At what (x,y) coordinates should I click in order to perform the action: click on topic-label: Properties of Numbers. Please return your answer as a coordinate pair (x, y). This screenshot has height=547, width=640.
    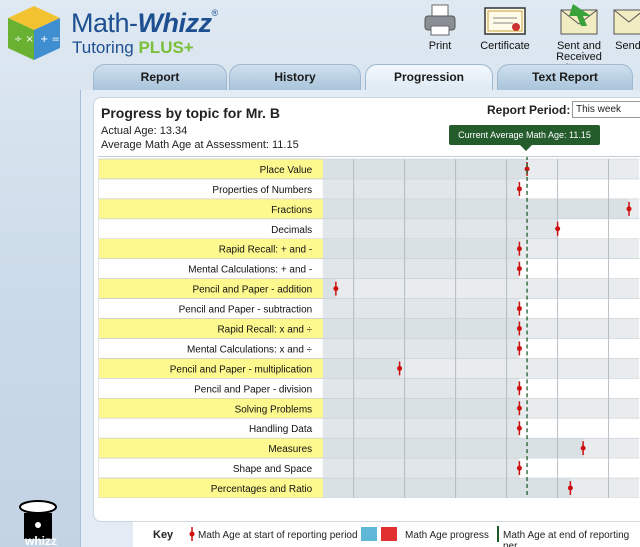
    Looking at the image, I should click on (262, 190).